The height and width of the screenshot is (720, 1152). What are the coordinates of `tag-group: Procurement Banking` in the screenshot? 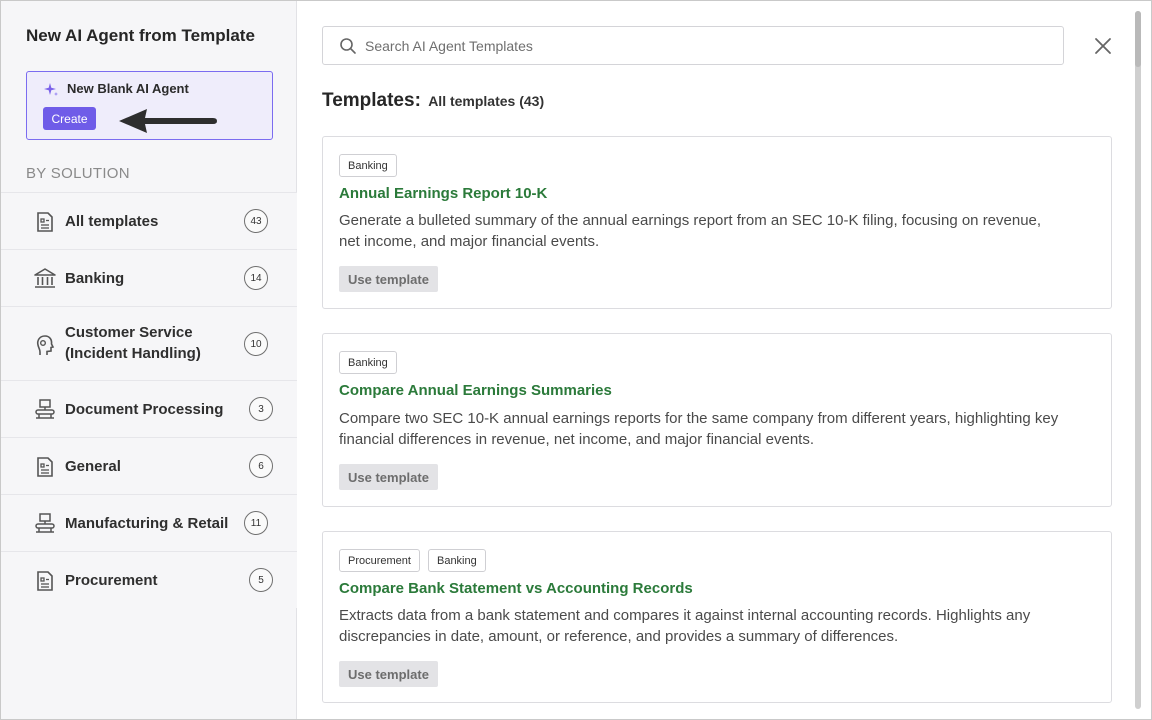 It's located at (412, 560).